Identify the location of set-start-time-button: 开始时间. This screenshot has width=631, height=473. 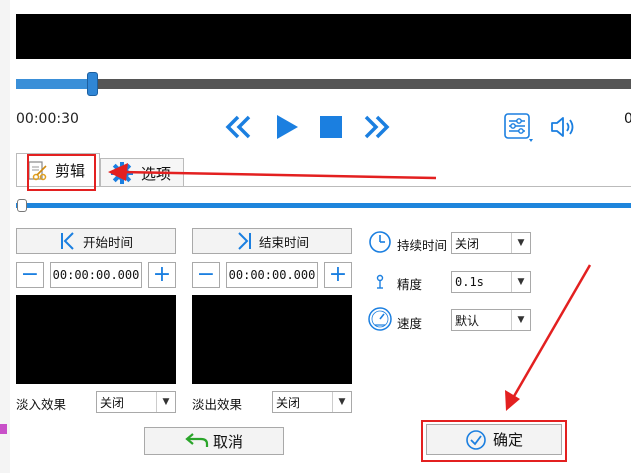
(96, 241).